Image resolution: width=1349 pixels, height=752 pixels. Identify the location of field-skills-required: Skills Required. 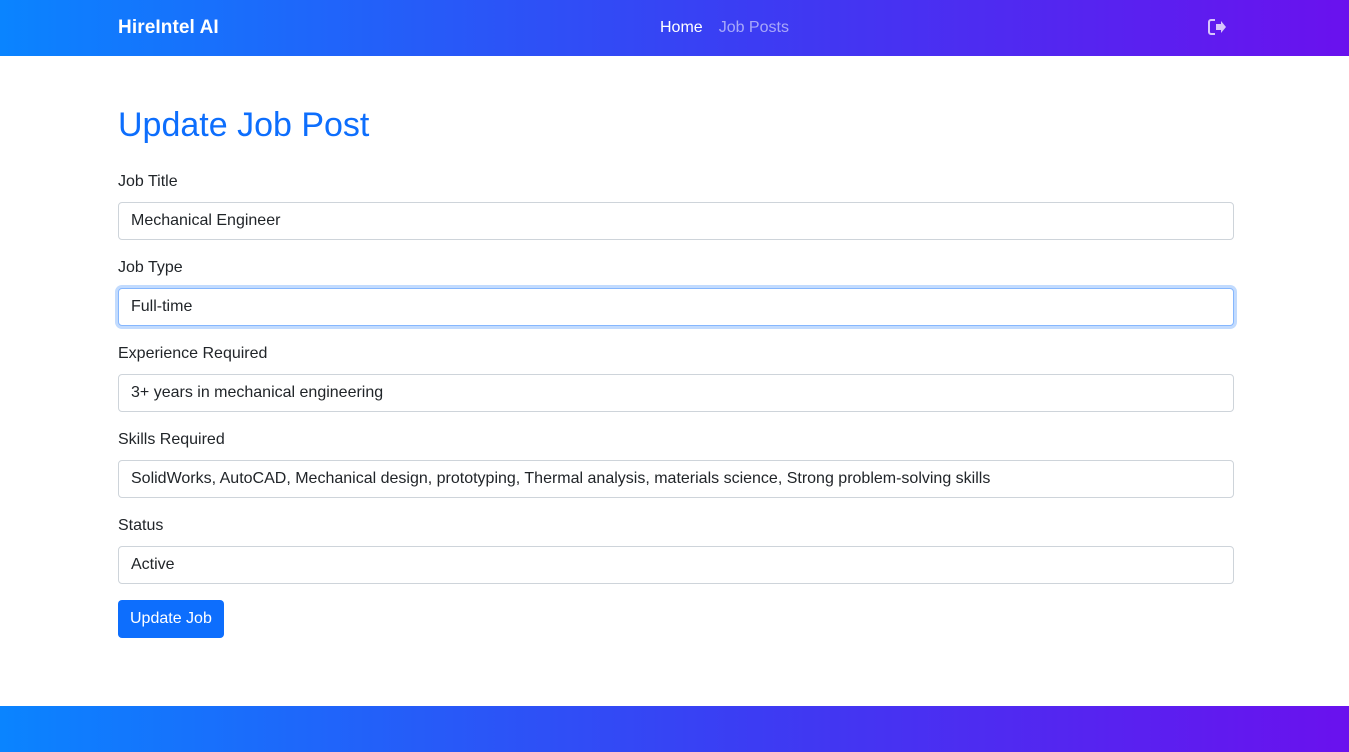
(676, 464).